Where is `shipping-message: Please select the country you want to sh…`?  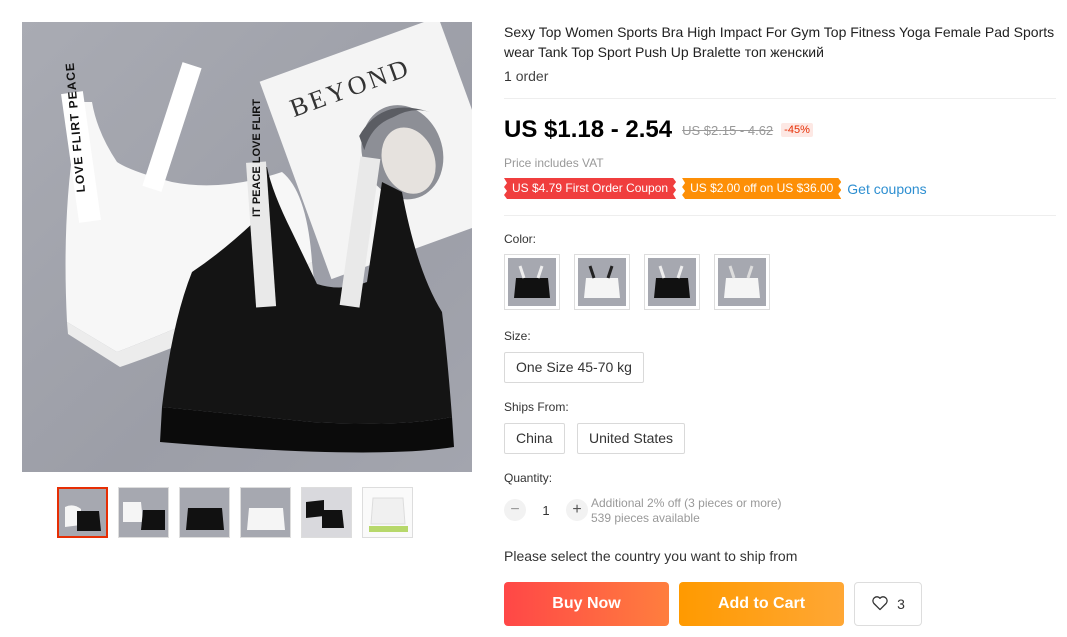
shipping-message: Please select the country you want to sh… is located at coordinates (651, 556).